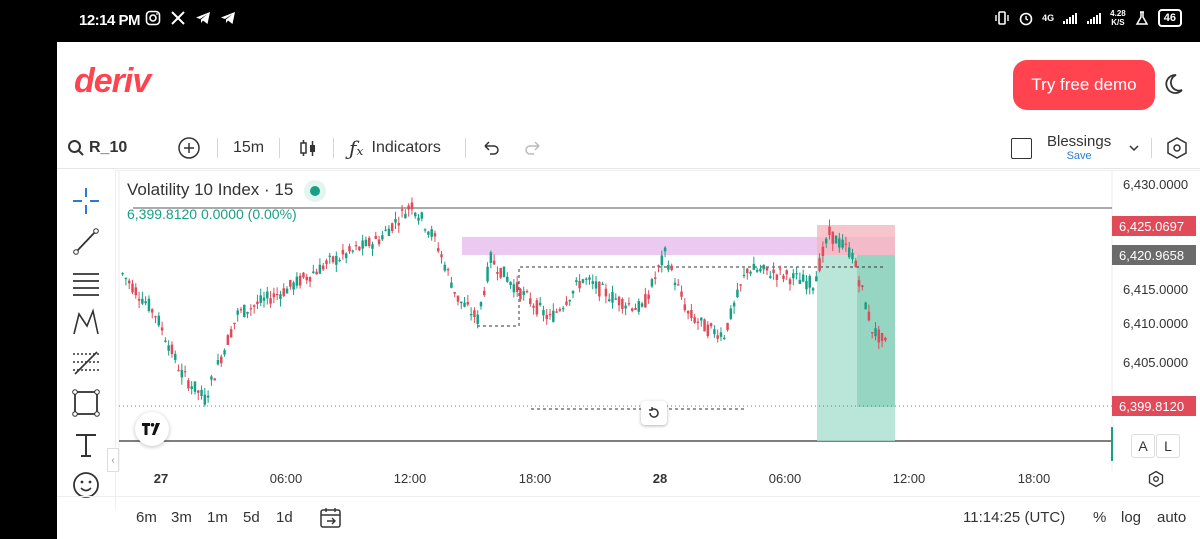 This screenshot has height=539, width=1200. What do you see at coordinates (97, 148) in the screenshot?
I see `symbol-search: R_10` at bounding box center [97, 148].